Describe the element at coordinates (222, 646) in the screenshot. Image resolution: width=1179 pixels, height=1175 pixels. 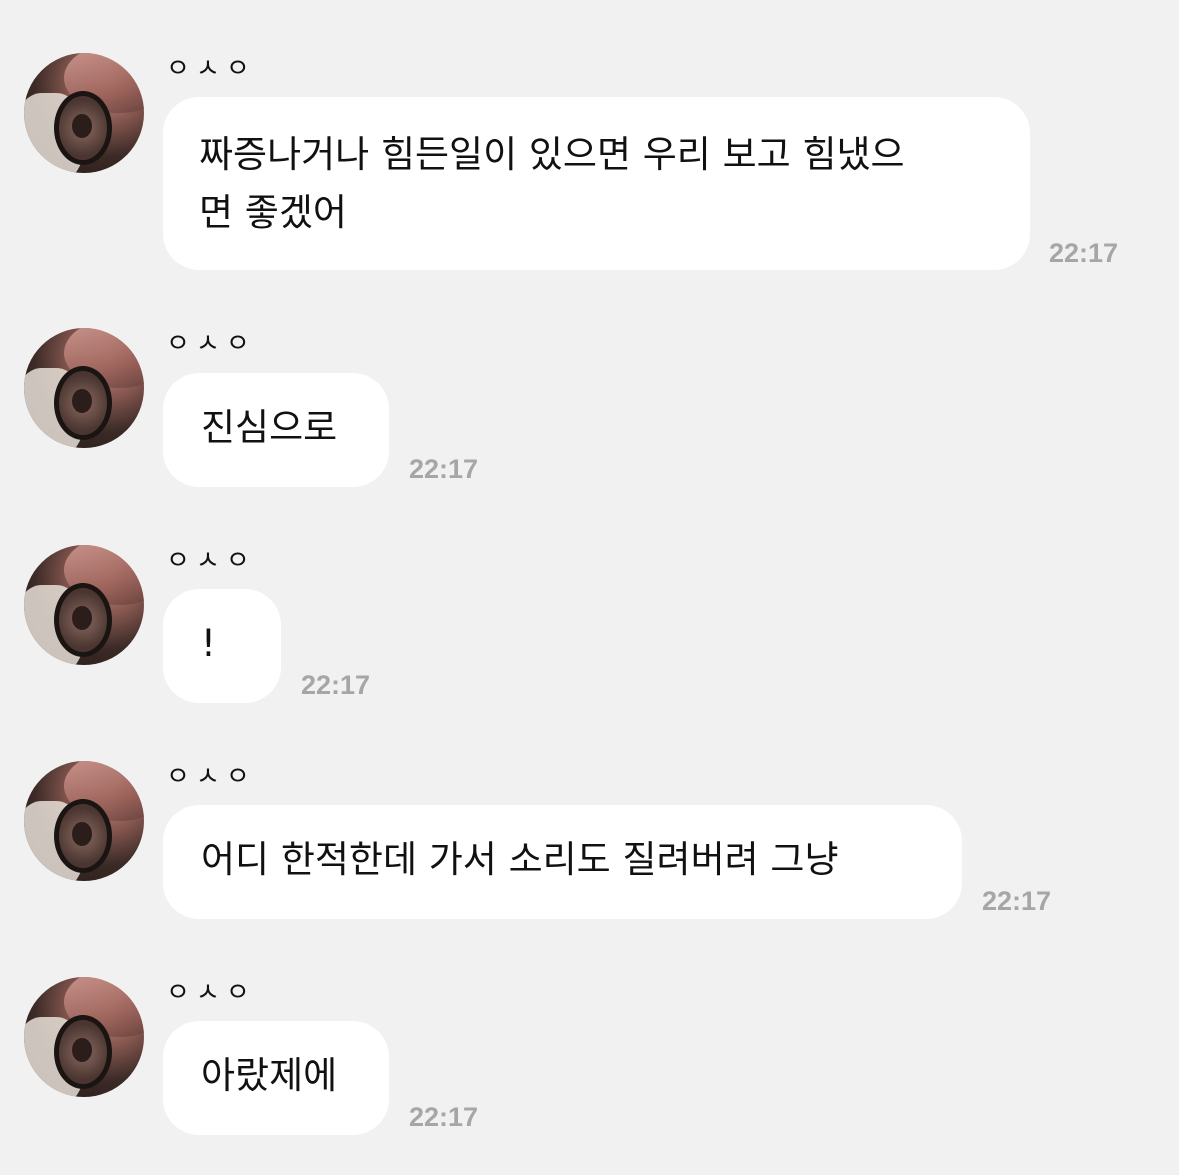
I see `message-bubble: !` at that location.